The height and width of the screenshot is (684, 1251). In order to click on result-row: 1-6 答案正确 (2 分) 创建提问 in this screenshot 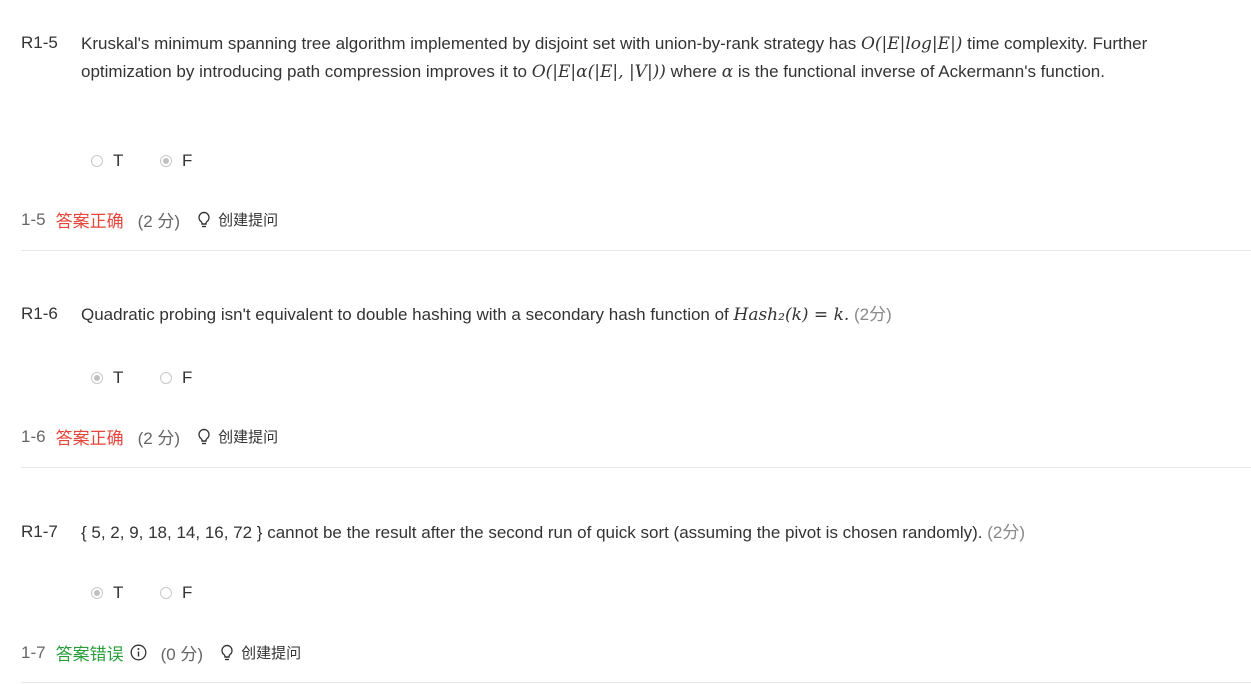, I will do `click(149, 436)`.